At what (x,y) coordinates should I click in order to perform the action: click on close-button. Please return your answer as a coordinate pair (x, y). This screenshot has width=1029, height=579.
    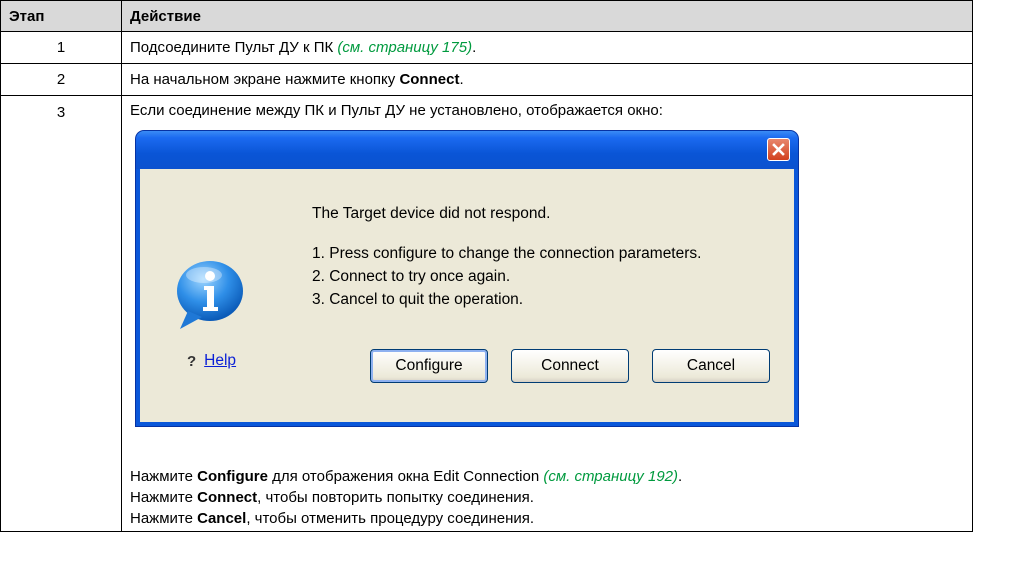
    Looking at the image, I should click on (778, 149).